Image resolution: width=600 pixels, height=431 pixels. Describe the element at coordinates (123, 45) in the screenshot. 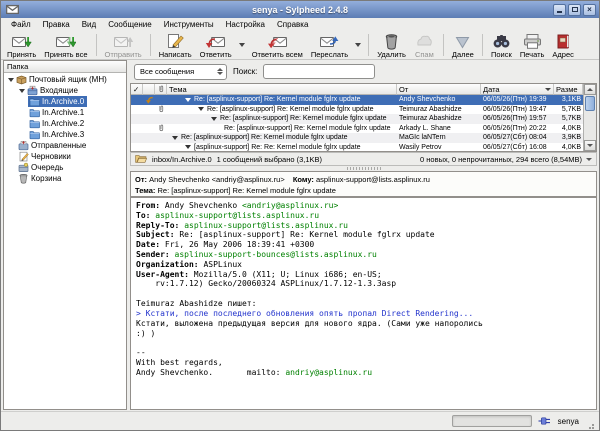

I see `send-button: Отправить` at that location.